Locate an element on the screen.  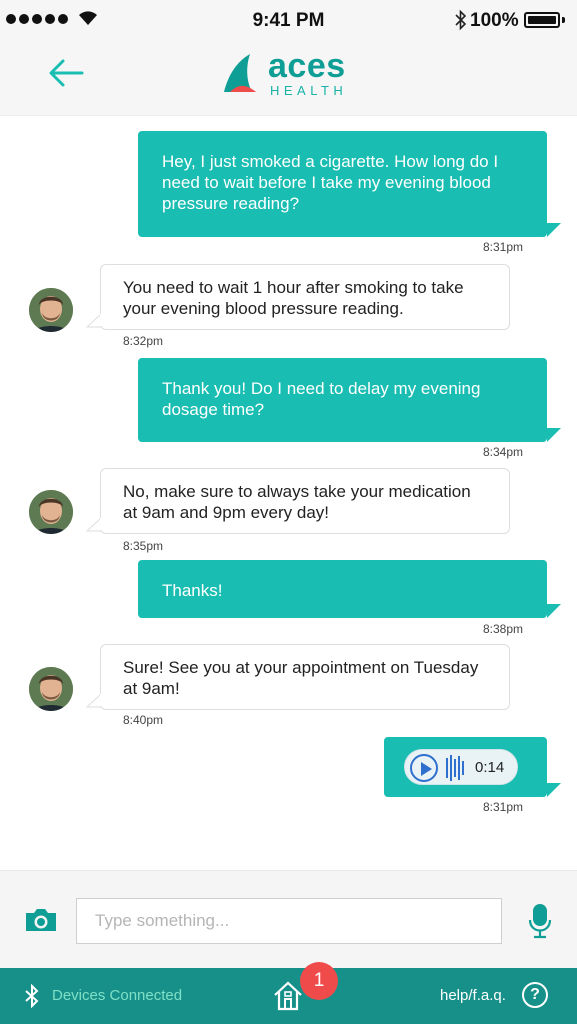
aces-health-logo: aces HEALTH is located at coordinates (292, 74).